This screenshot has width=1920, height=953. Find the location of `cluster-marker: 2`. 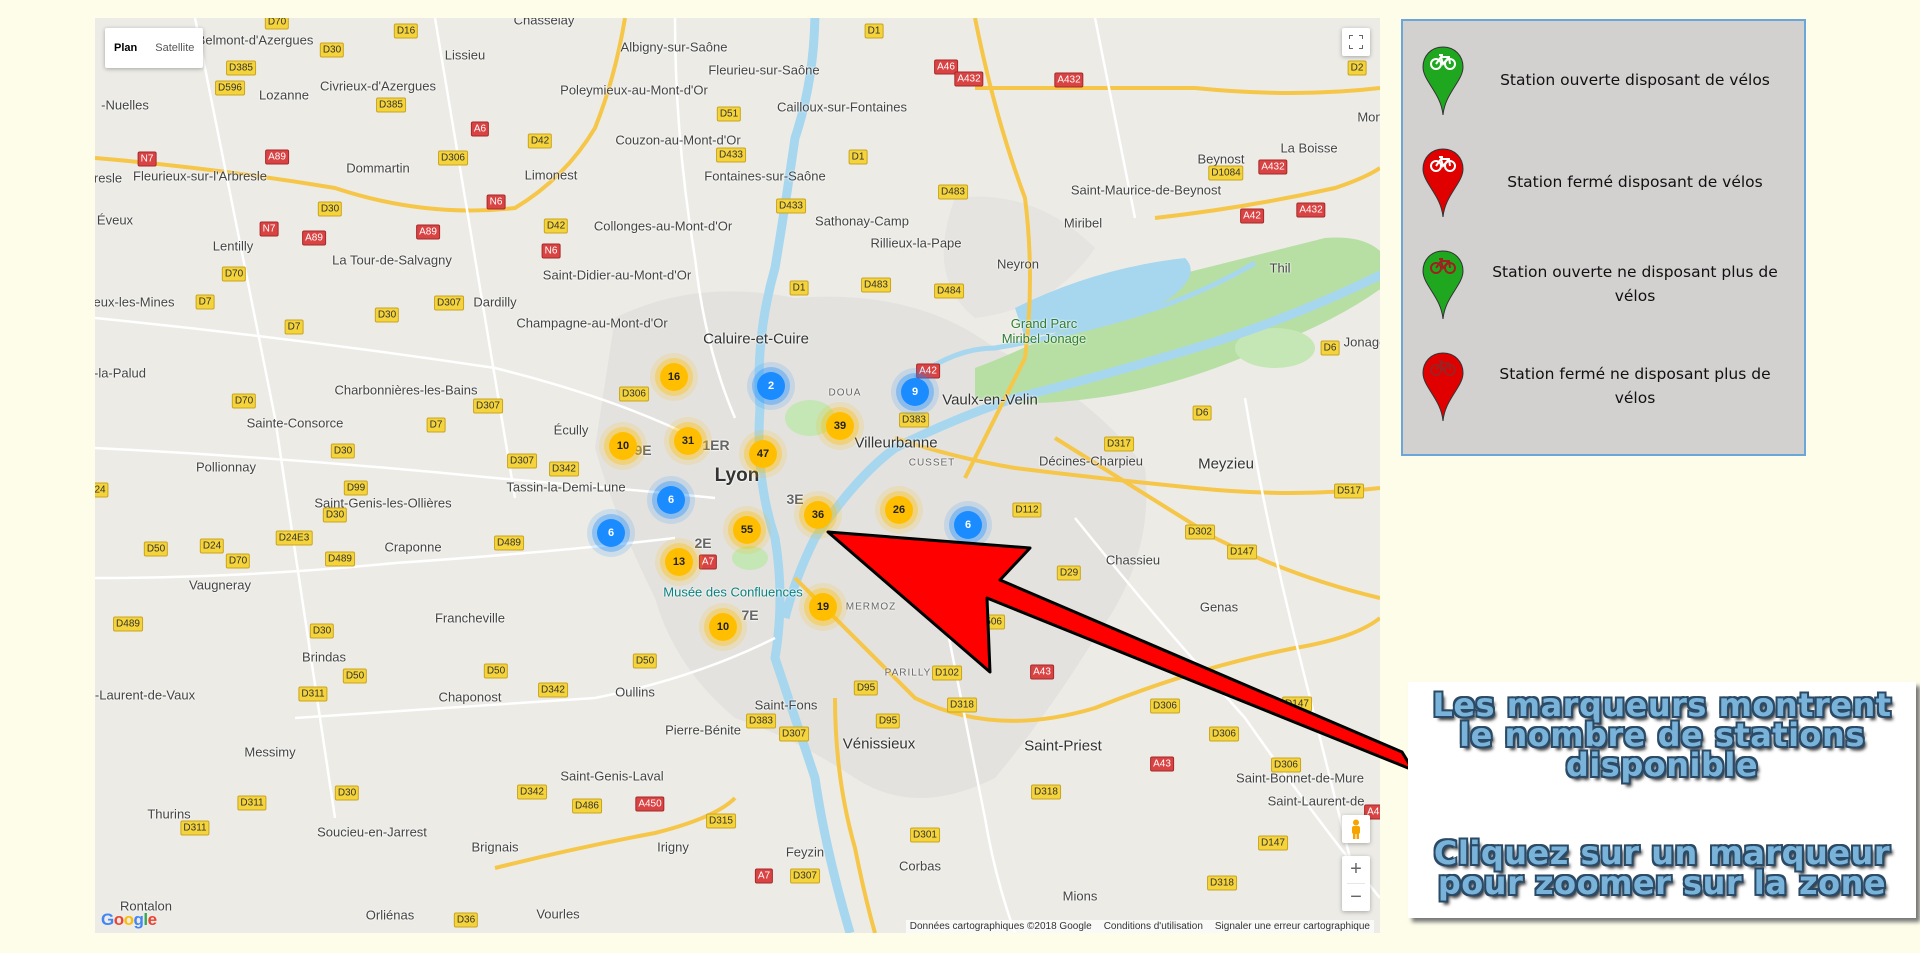

cluster-marker: 2 is located at coordinates (771, 386).